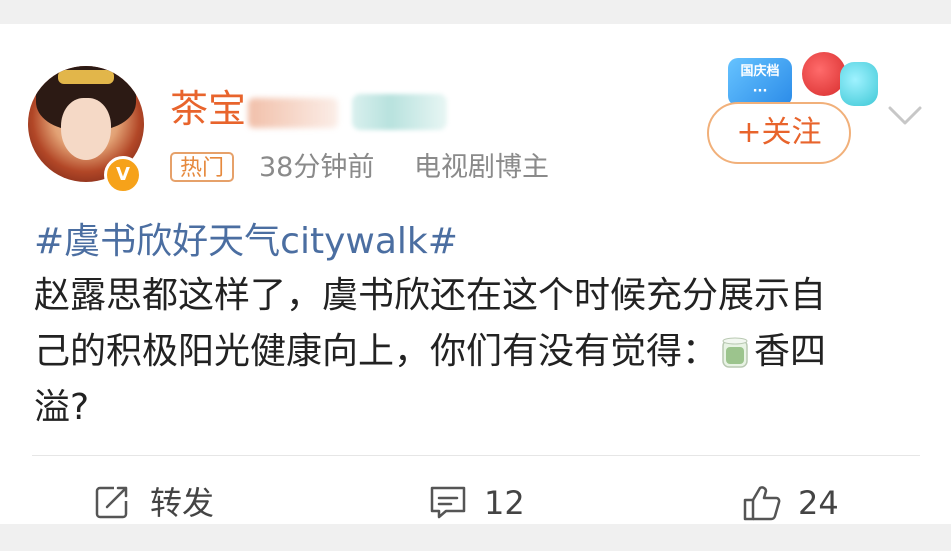 The width and height of the screenshot is (951, 551). What do you see at coordinates (779, 133) in the screenshot?
I see `follow-button: +关注` at bounding box center [779, 133].